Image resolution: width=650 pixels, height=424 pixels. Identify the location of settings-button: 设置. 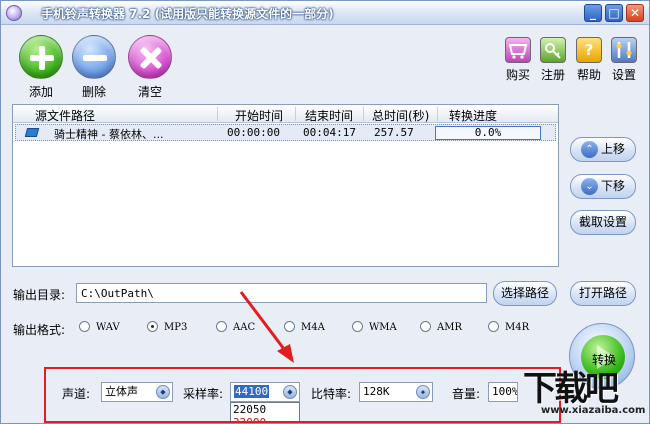
(624, 60).